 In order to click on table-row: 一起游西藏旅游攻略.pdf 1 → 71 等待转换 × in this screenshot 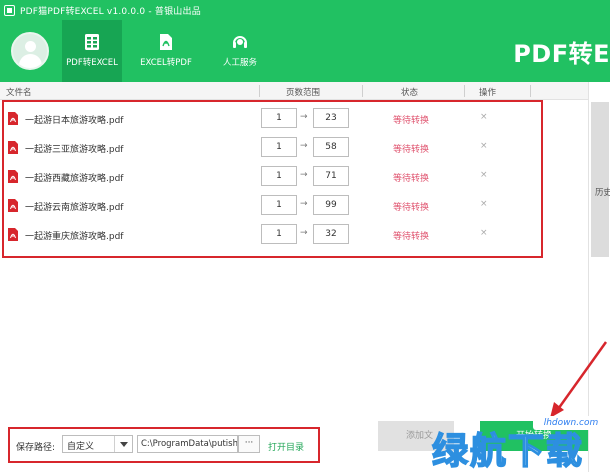, I will do `click(294, 177)`.